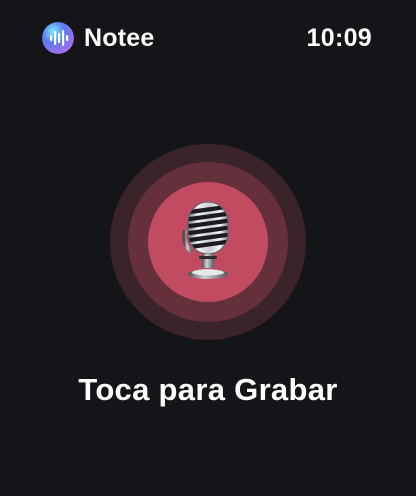 The image size is (416, 496). What do you see at coordinates (339, 38) in the screenshot?
I see `status-time: 10:09` at bounding box center [339, 38].